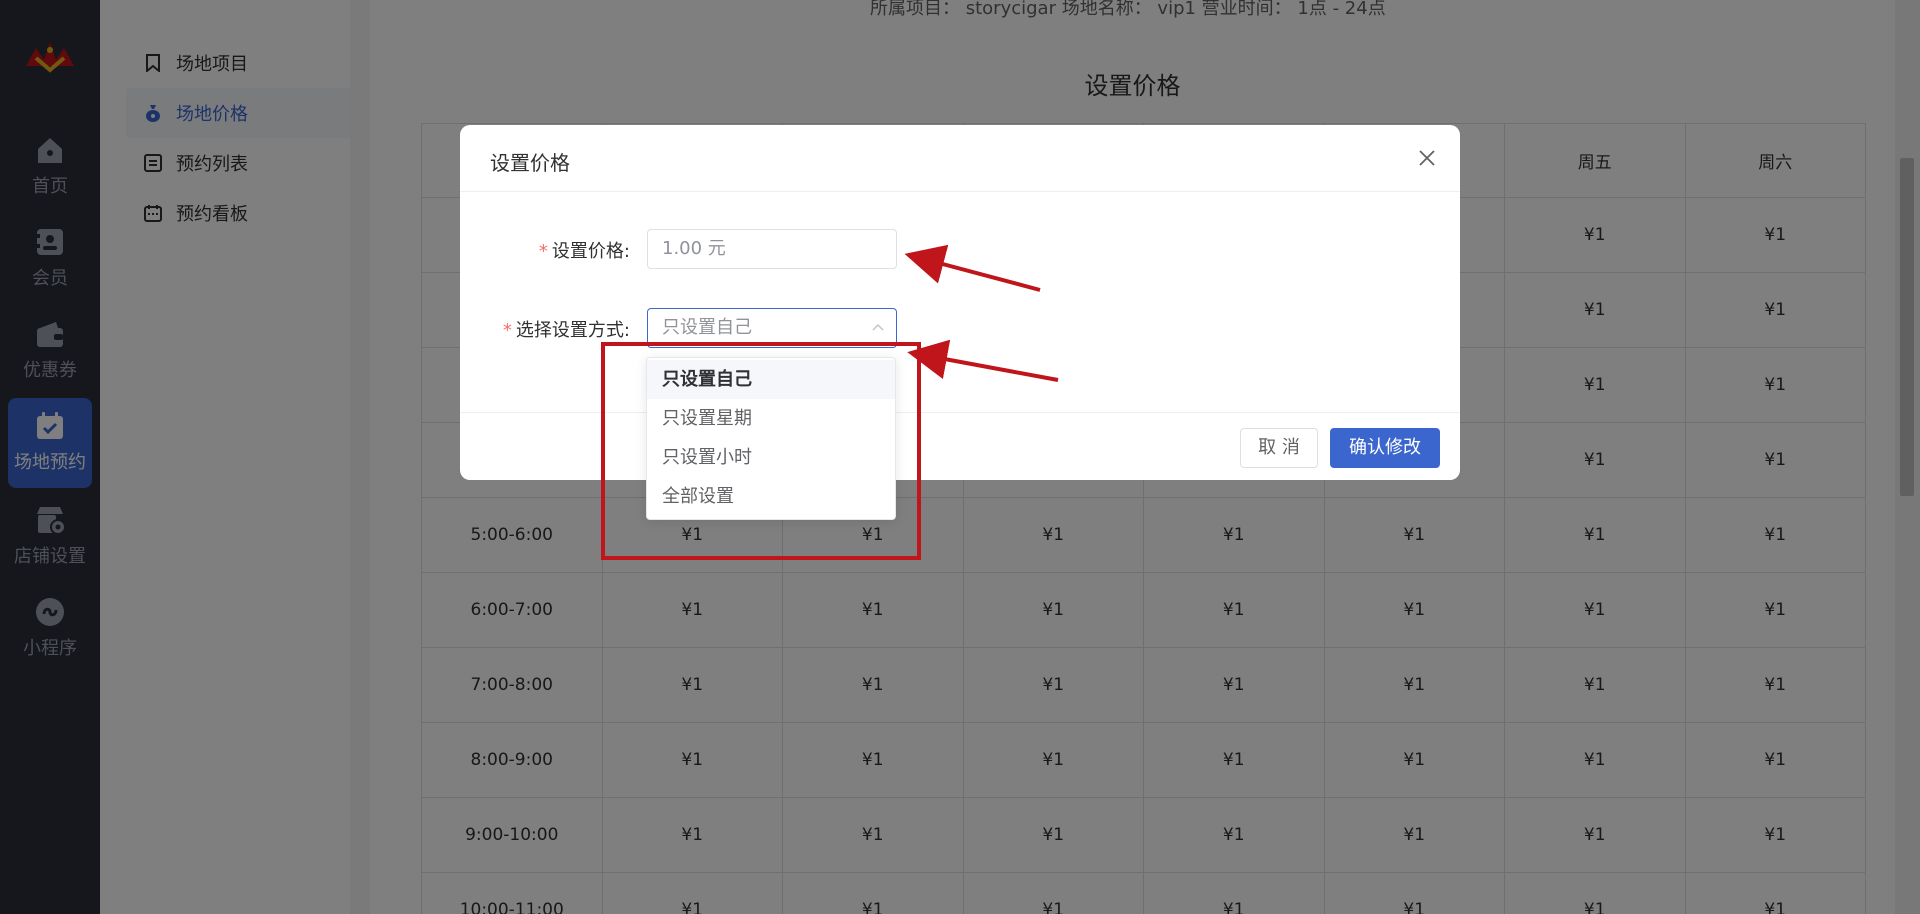  What do you see at coordinates (960, 412) in the screenshot?
I see `dialog-footer-divider` at bounding box center [960, 412].